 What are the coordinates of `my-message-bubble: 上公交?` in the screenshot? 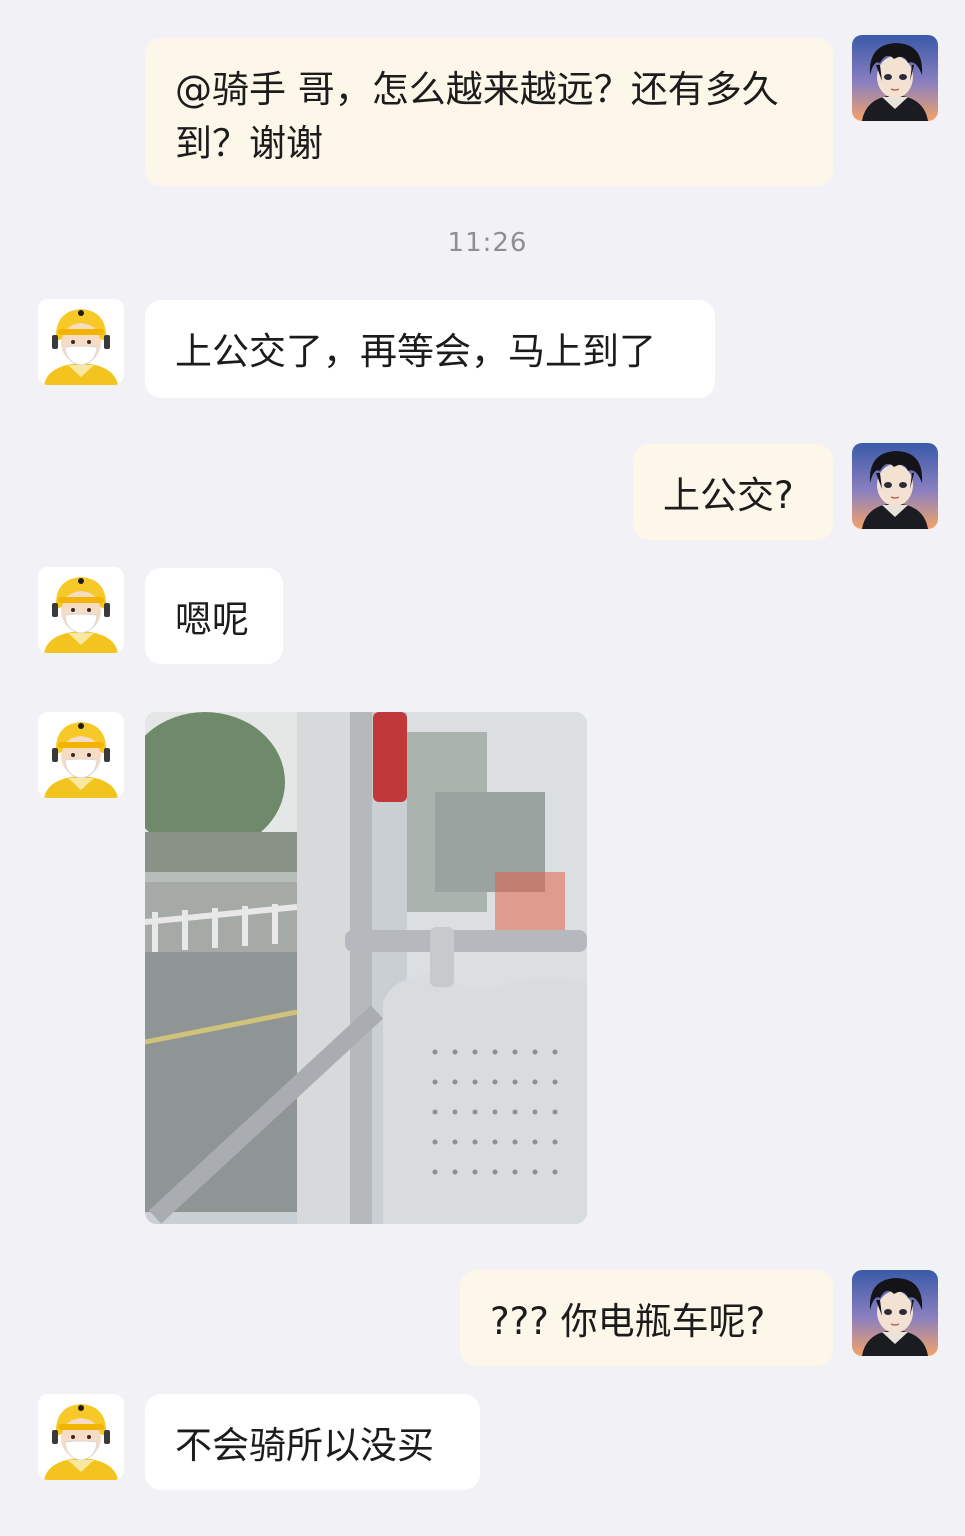 It's located at (733, 492).